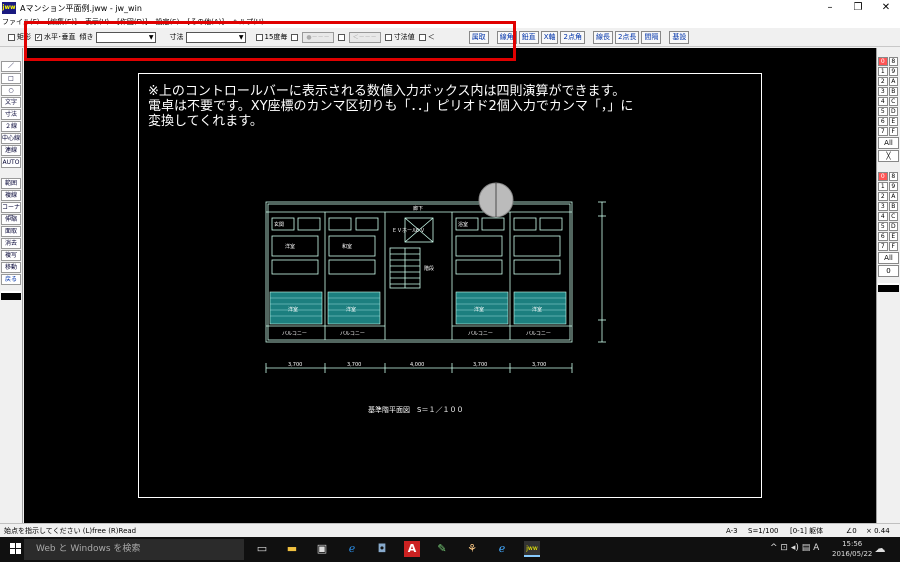 Image resolution: width=900 pixels, height=562 pixels. Describe the element at coordinates (11, 162) in the screenshot. I see `tool-auto: AUTO` at that location.